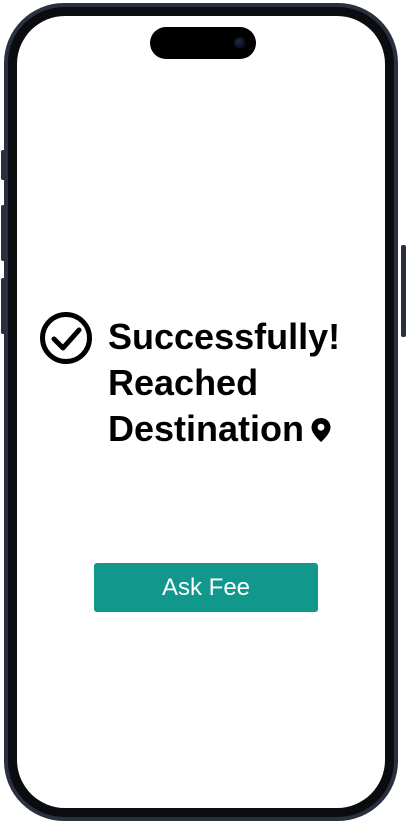 The height and width of the screenshot is (827, 407). What do you see at coordinates (66, 338) in the screenshot?
I see `check-circle-icon` at bounding box center [66, 338].